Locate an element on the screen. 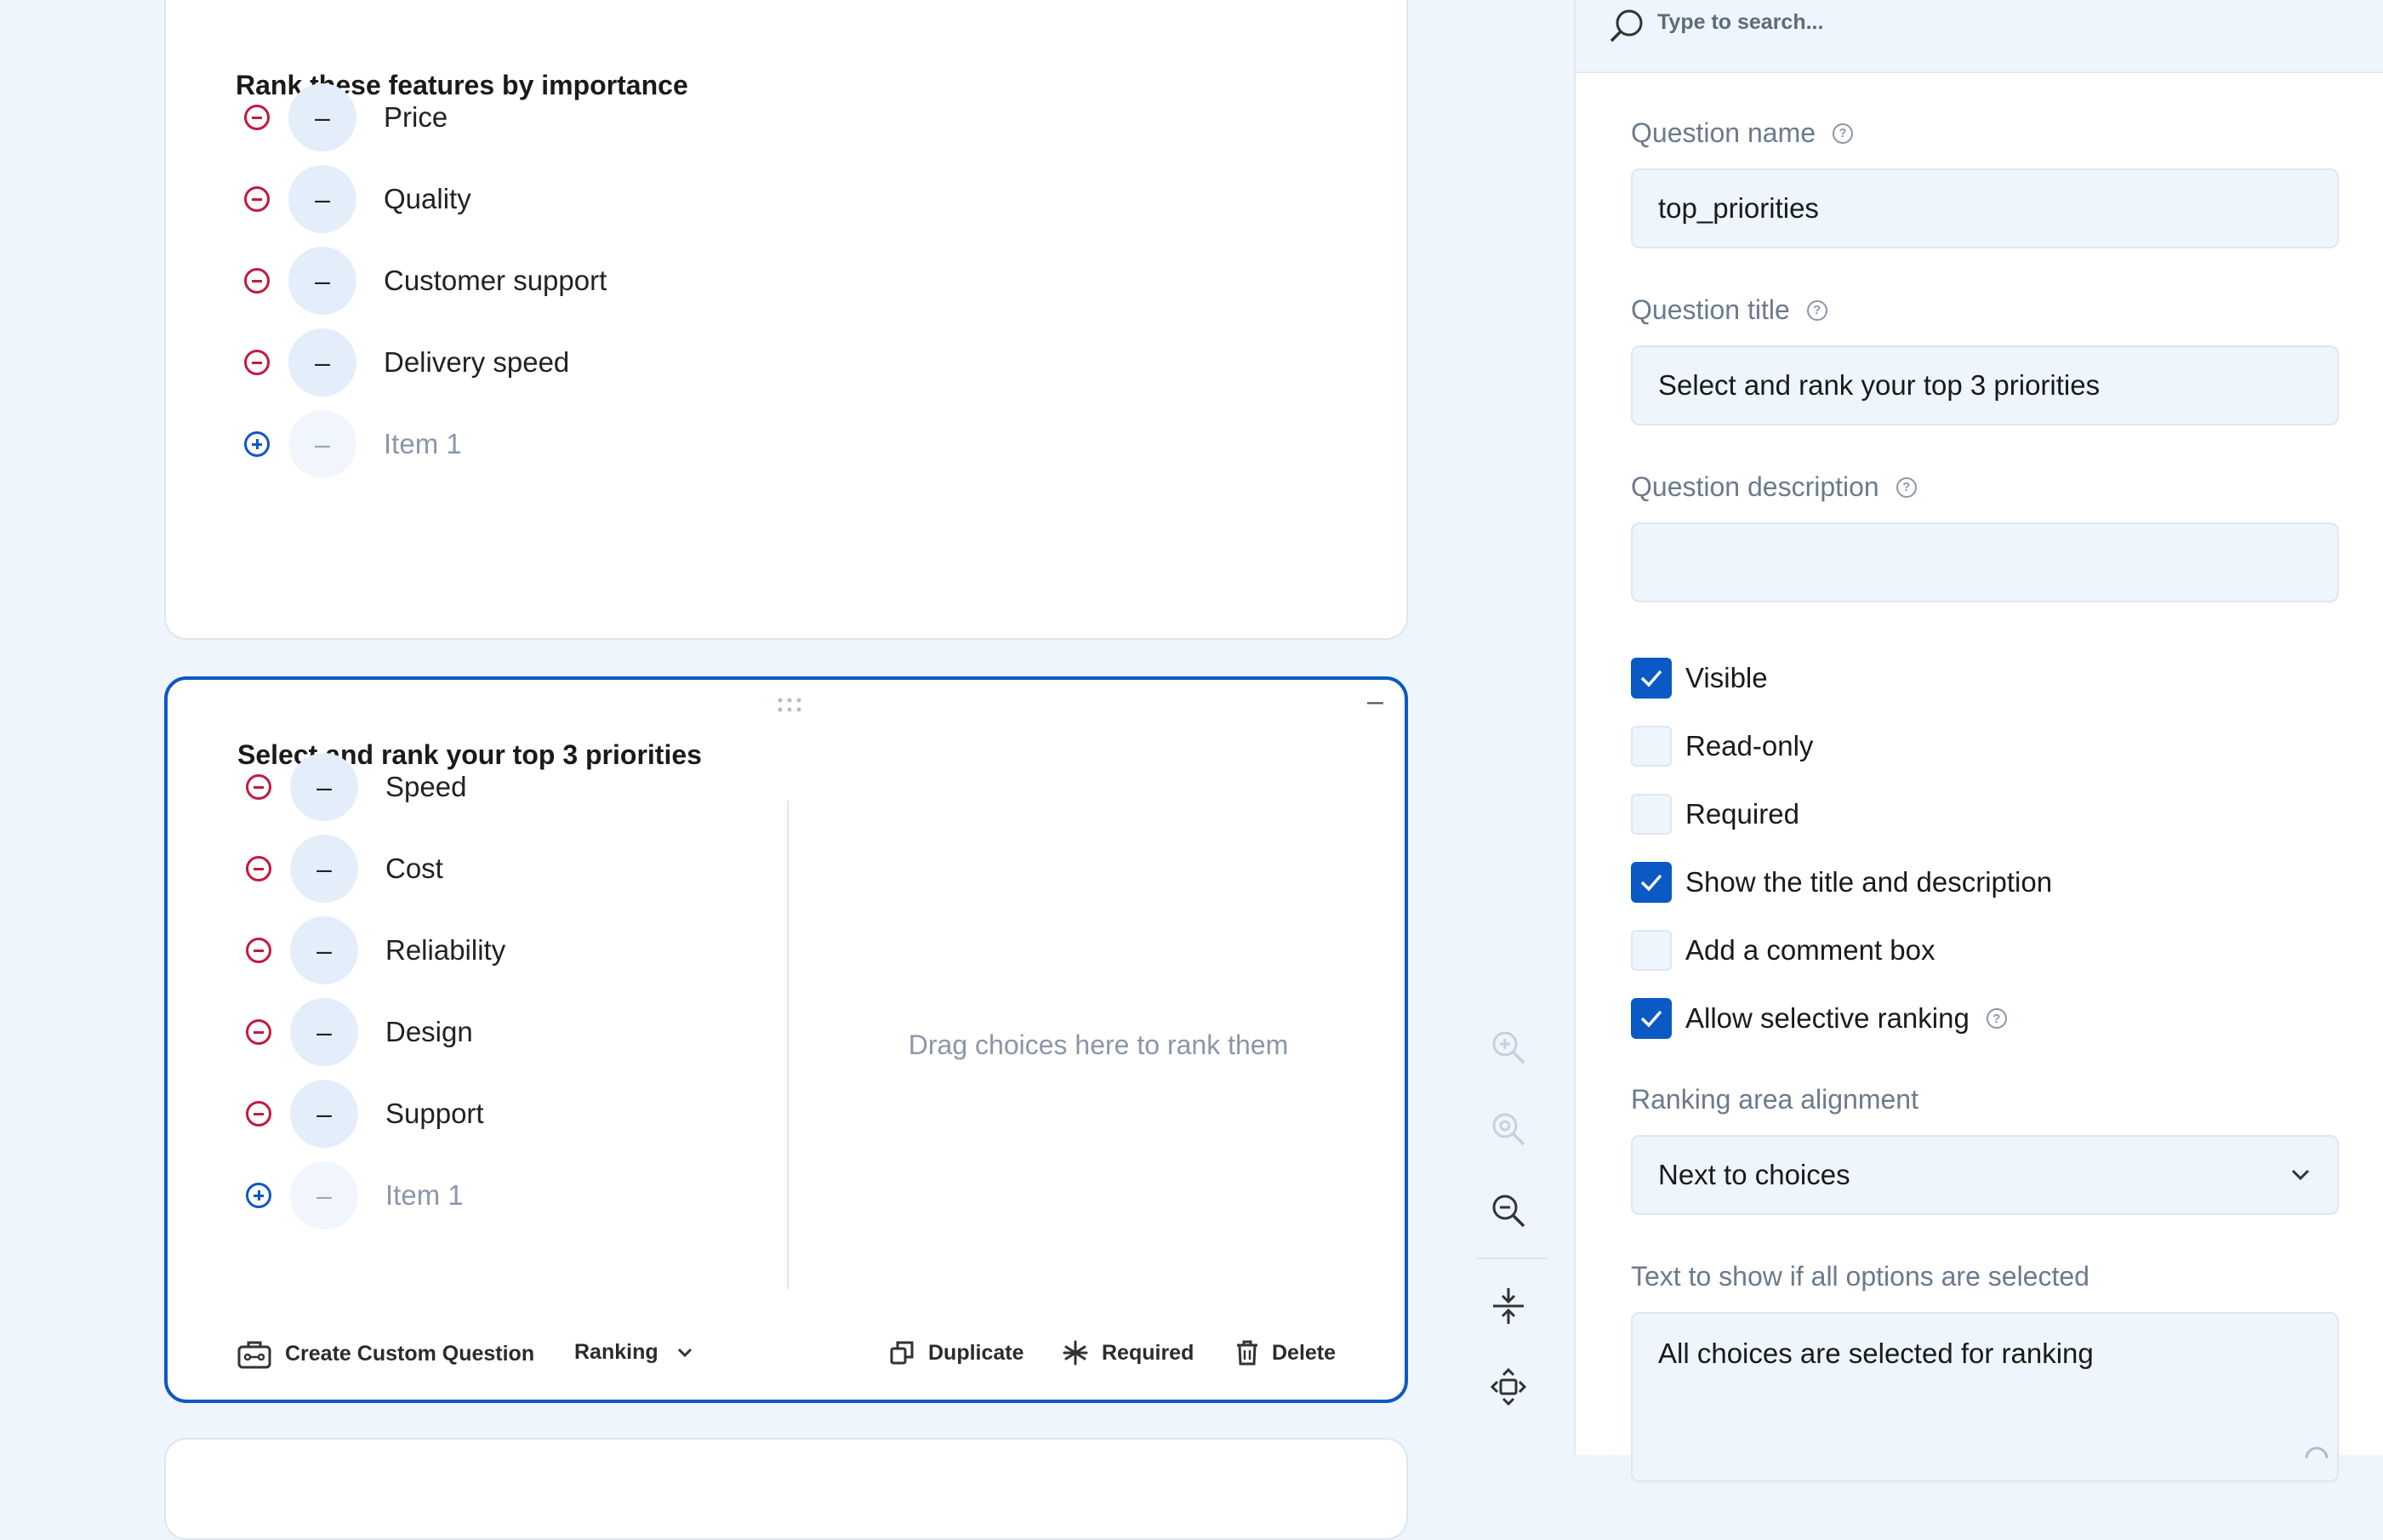 The height and width of the screenshot is (1540, 2383). duplicate-icon is located at coordinates (902, 1353).